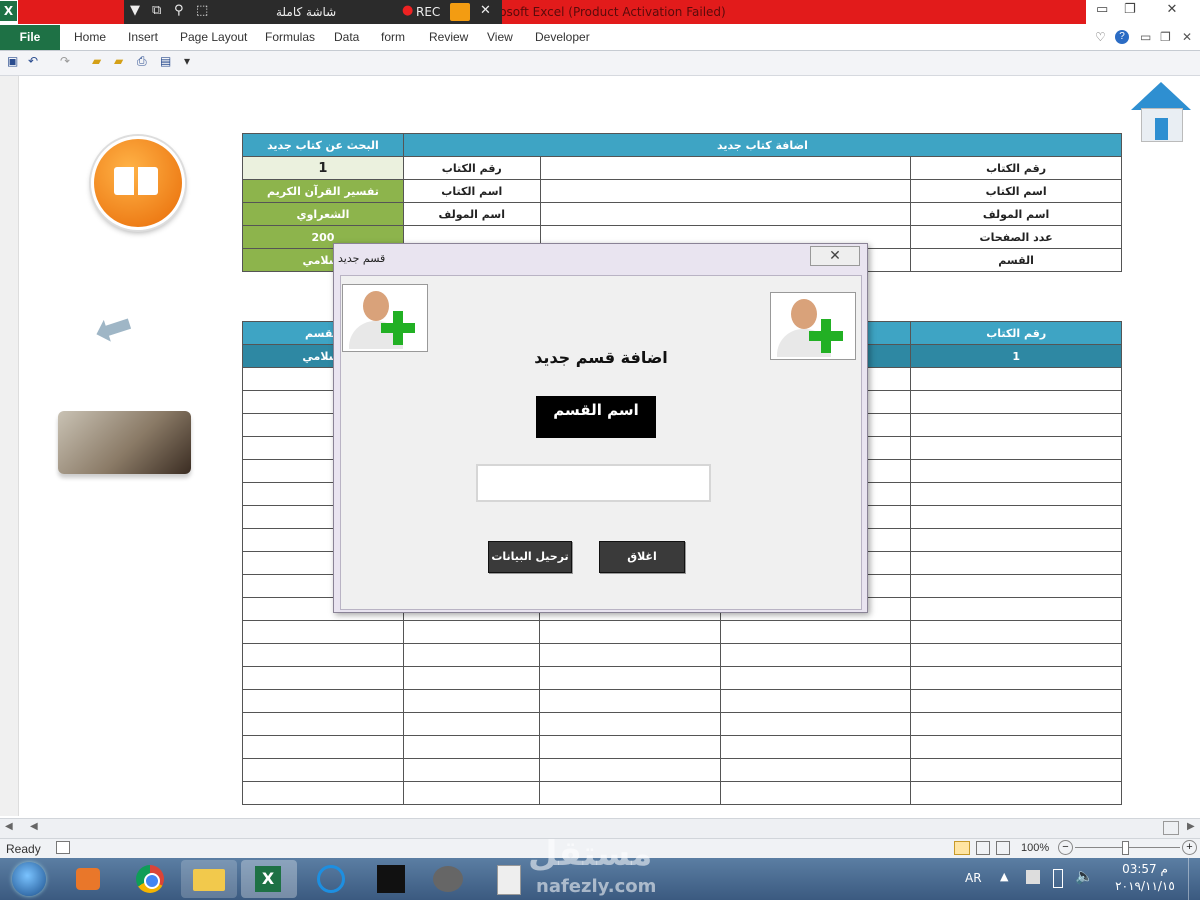  I want to click on scroll-left-icon: ◀, so click(9, 826).